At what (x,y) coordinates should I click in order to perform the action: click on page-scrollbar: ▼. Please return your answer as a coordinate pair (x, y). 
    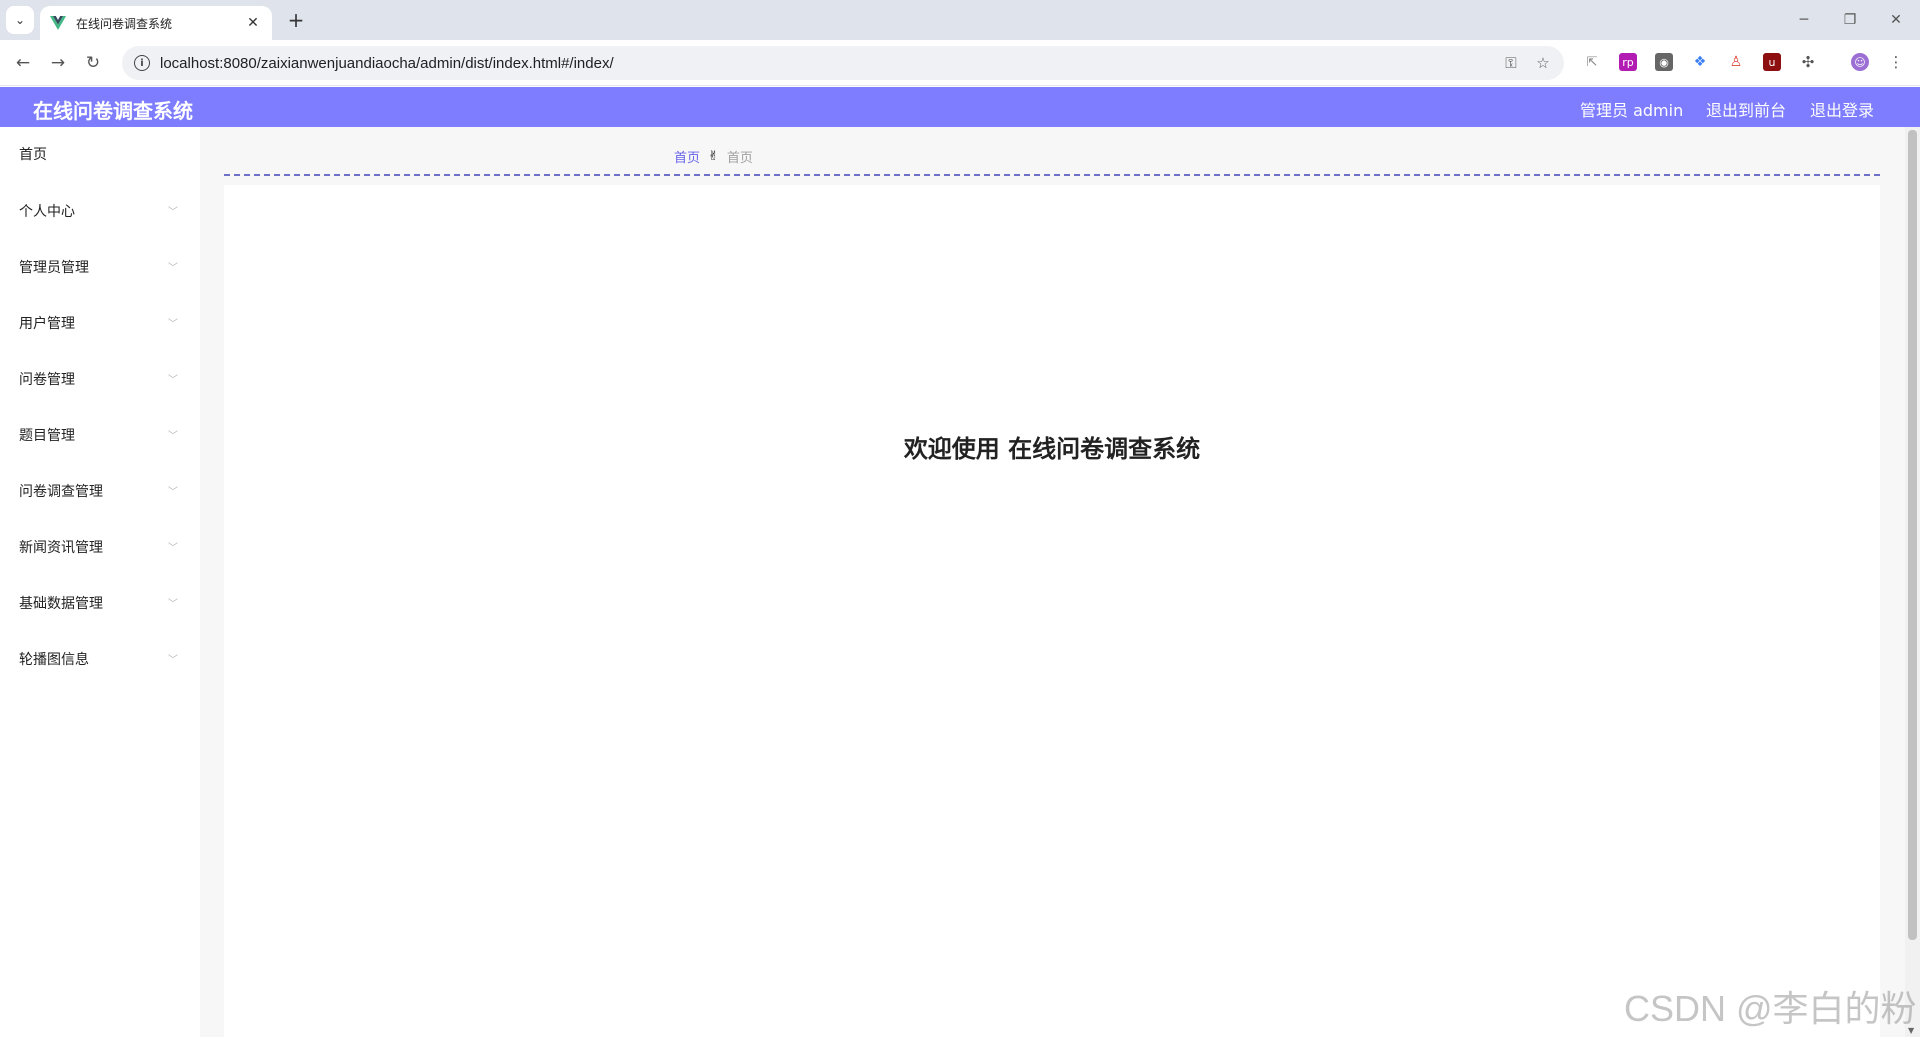
    Looking at the image, I should click on (1912, 582).